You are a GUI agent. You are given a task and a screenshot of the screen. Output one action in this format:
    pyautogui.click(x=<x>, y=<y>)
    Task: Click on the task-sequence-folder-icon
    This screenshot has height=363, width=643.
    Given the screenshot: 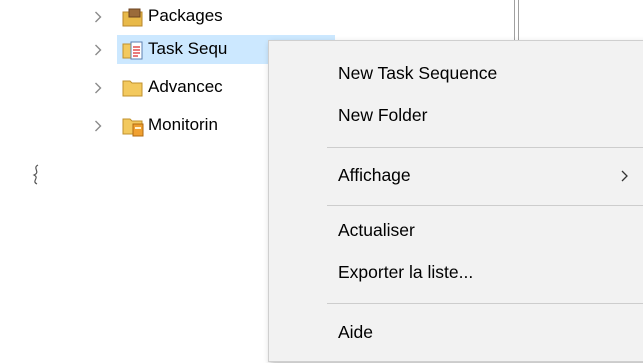 What is the action you would take?
    pyautogui.click(x=133, y=50)
    